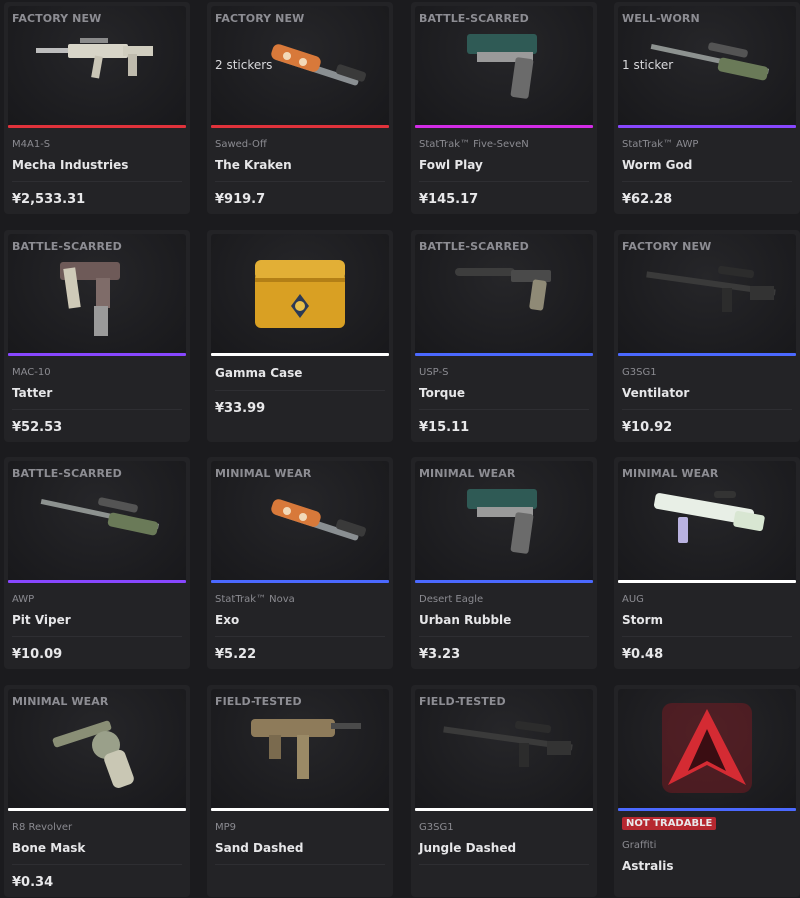 This screenshot has width=800, height=898. Describe the element at coordinates (648, 65) in the screenshot. I see `sticker-count: 1 sticker` at that location.